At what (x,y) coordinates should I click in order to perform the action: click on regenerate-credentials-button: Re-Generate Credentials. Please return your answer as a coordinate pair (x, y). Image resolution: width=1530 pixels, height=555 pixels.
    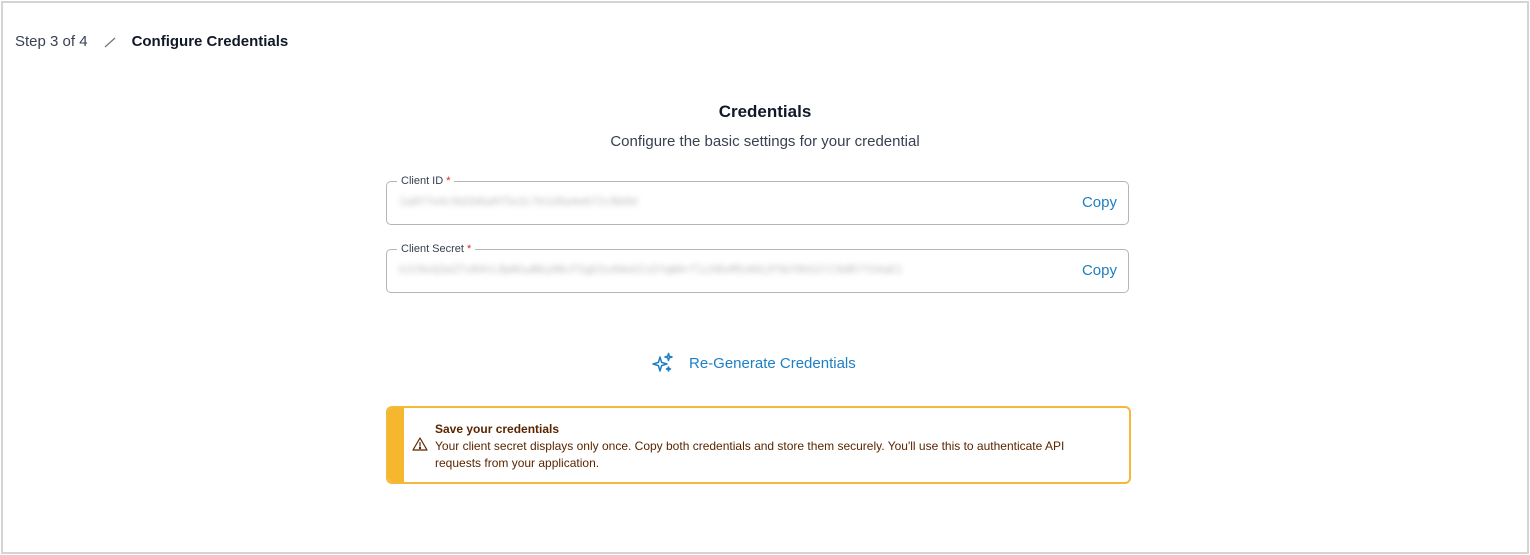
    Looking at the image, I should click on (754, 363).